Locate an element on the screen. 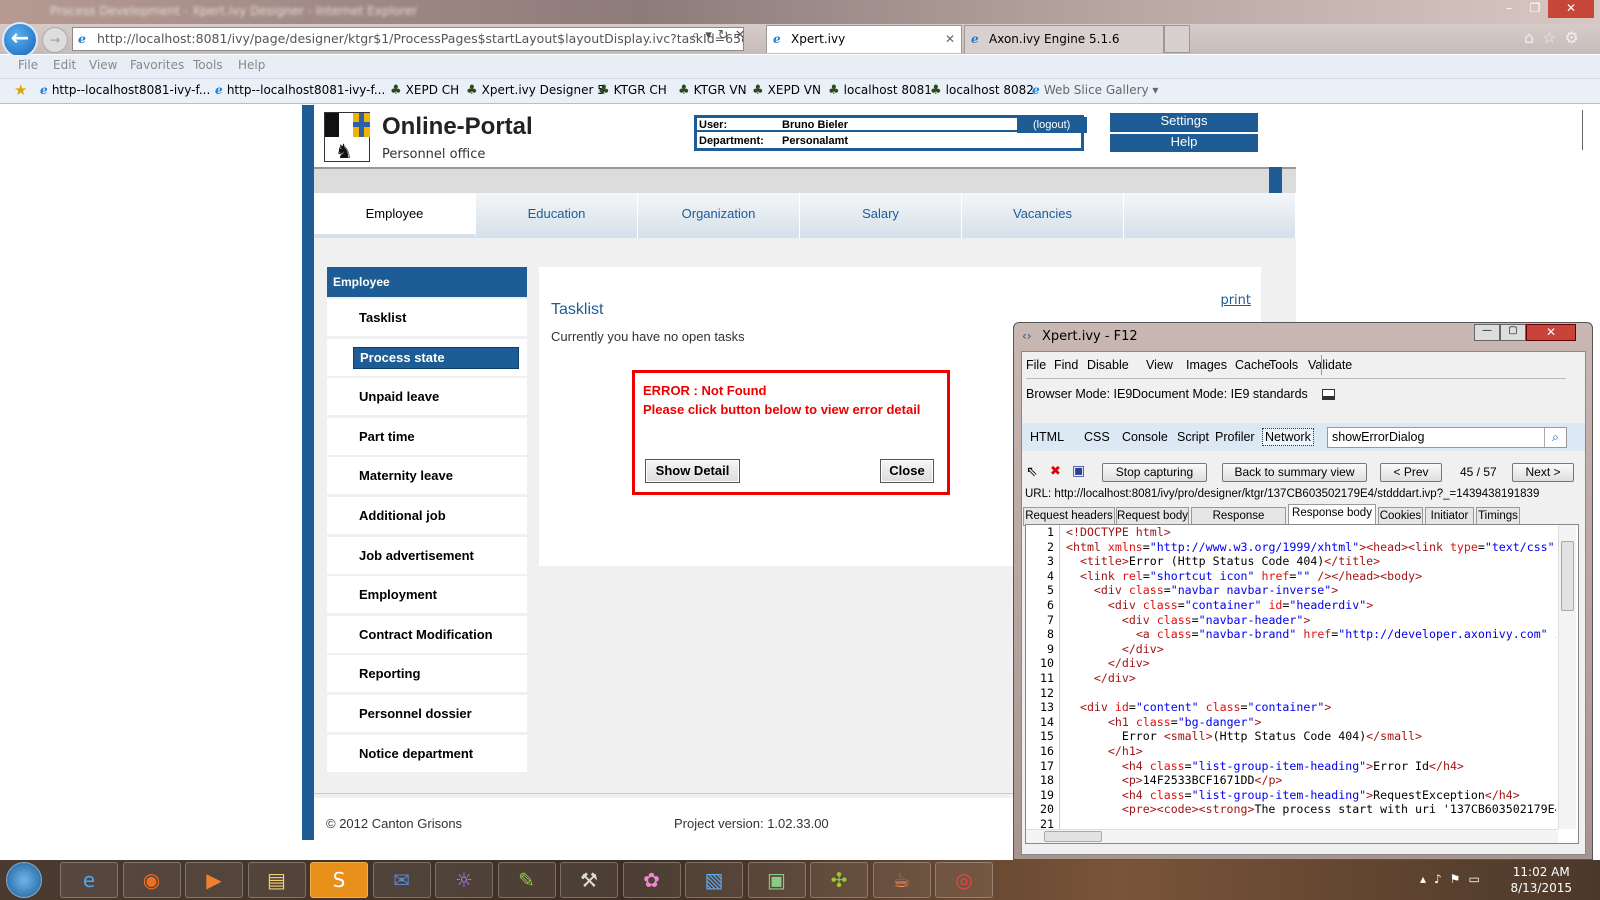 The width and height of the screenshot is (1600, 900). browser-mode: Browser Mode: IE9 is located at coordinates (1079, 394).